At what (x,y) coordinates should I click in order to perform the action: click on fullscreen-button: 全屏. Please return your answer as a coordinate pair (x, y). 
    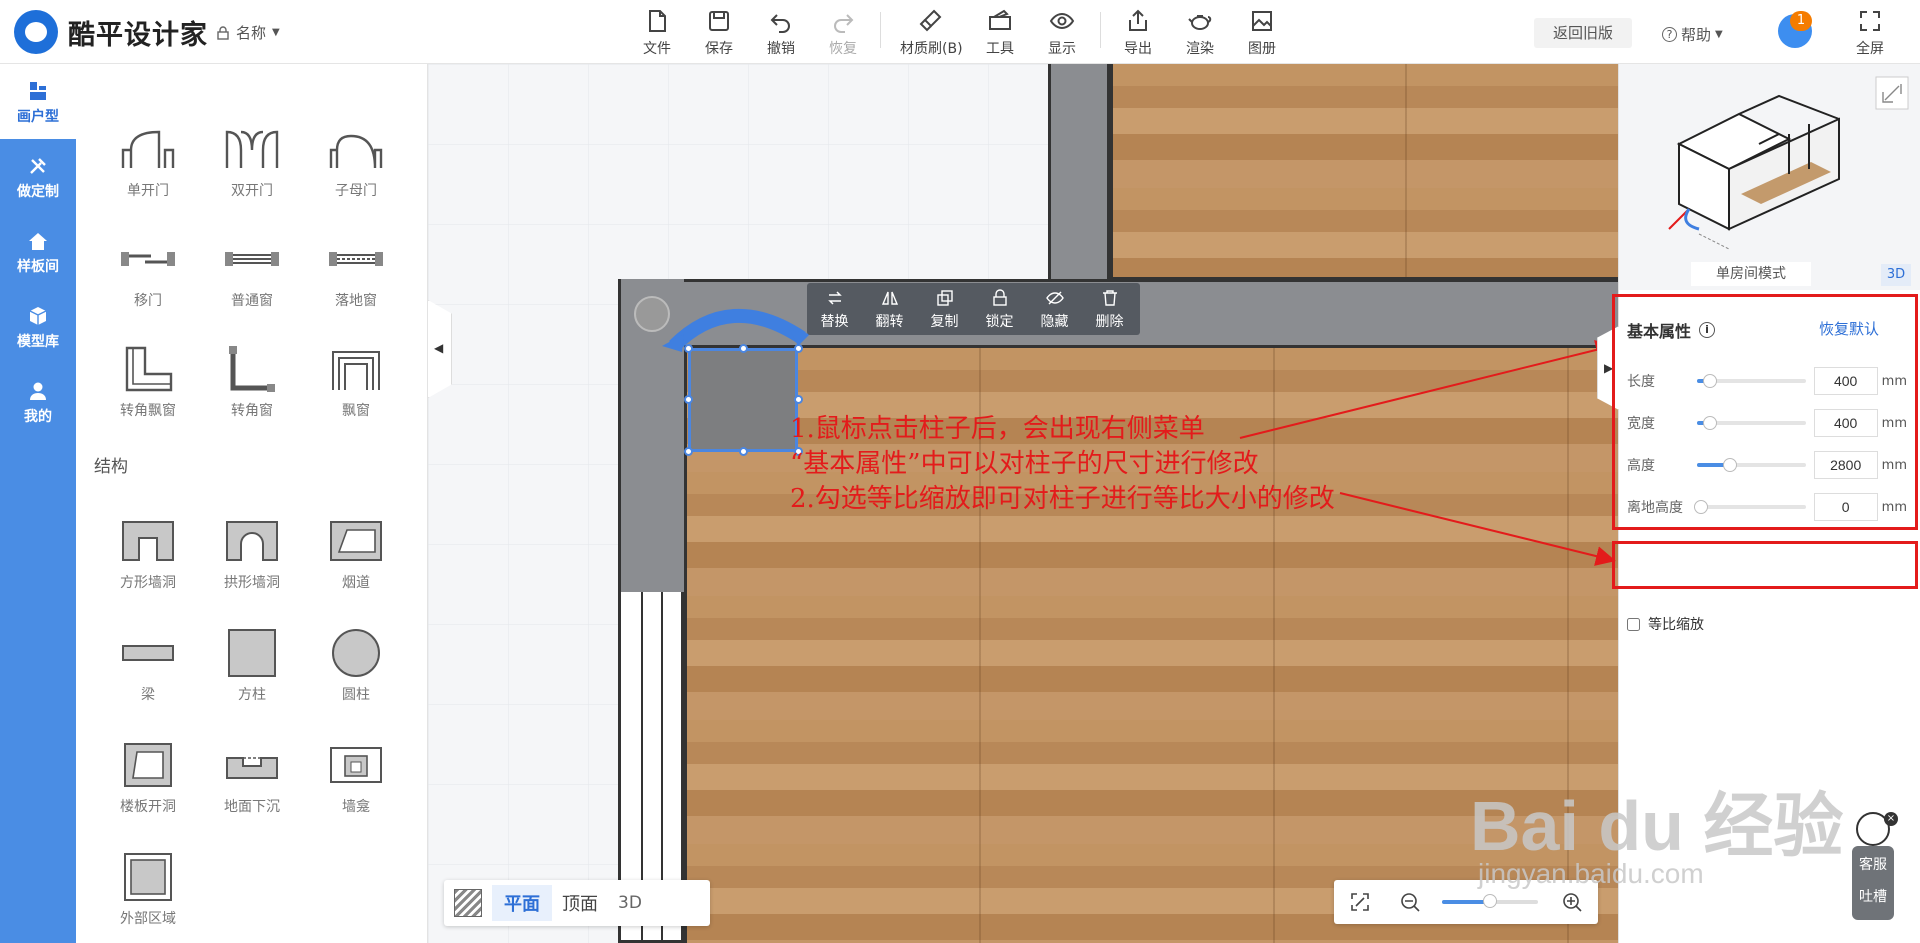
    Looking at the image, I should click on (1870, 32).